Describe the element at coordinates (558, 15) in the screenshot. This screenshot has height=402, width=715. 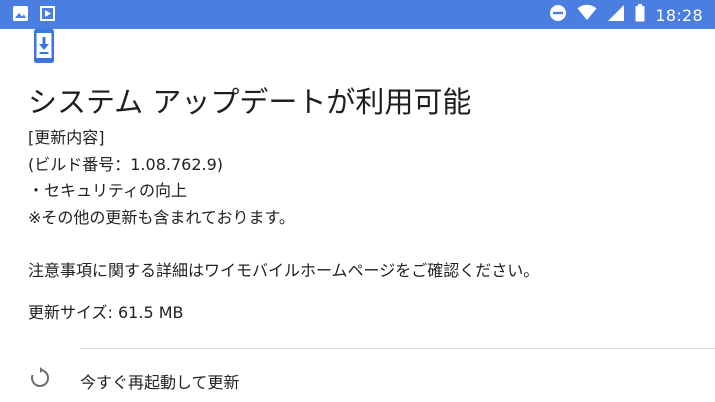
I see `do-not-disturb-icon` at that location.